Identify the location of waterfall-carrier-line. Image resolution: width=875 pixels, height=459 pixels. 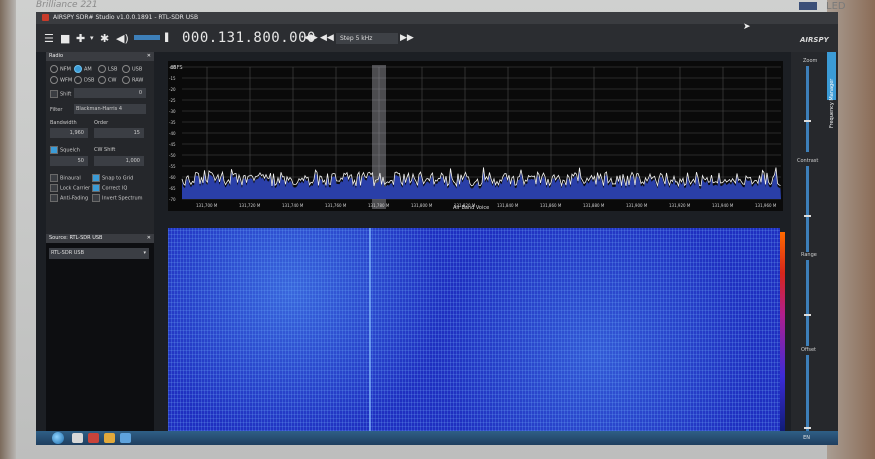
(370, 333).